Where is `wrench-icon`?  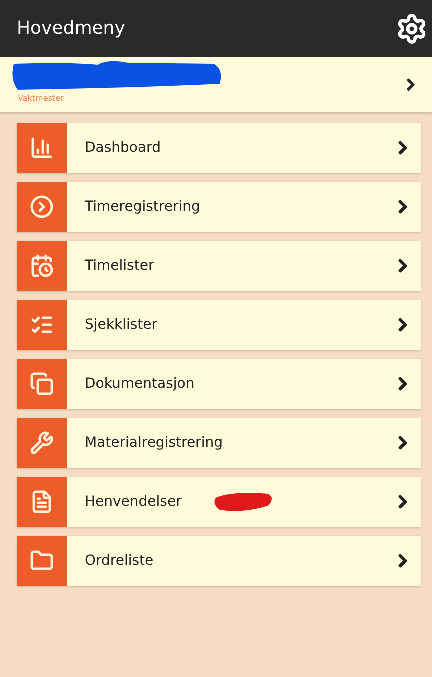 wrench-icon is located at coordinates (42, 443).